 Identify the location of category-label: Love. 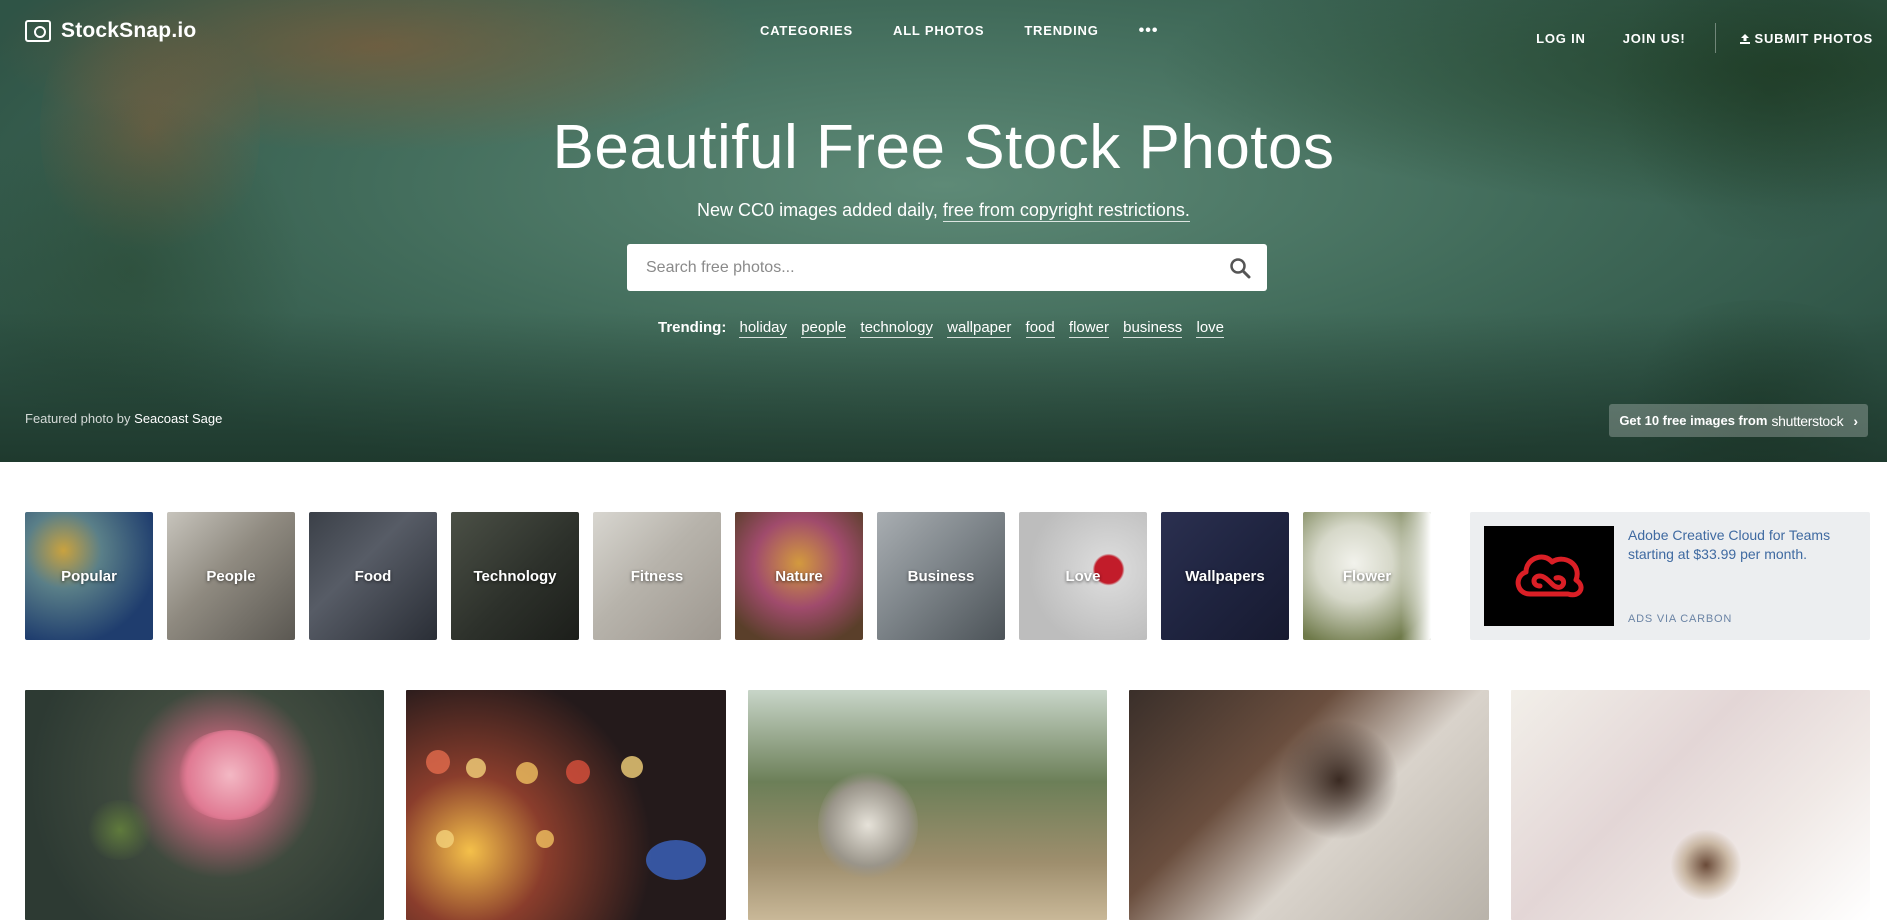
(1083, 576).